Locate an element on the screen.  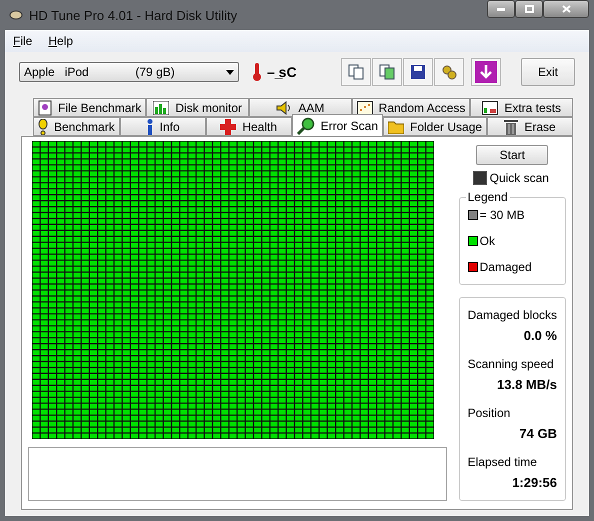
options-button is located at coordinates (449, 72).